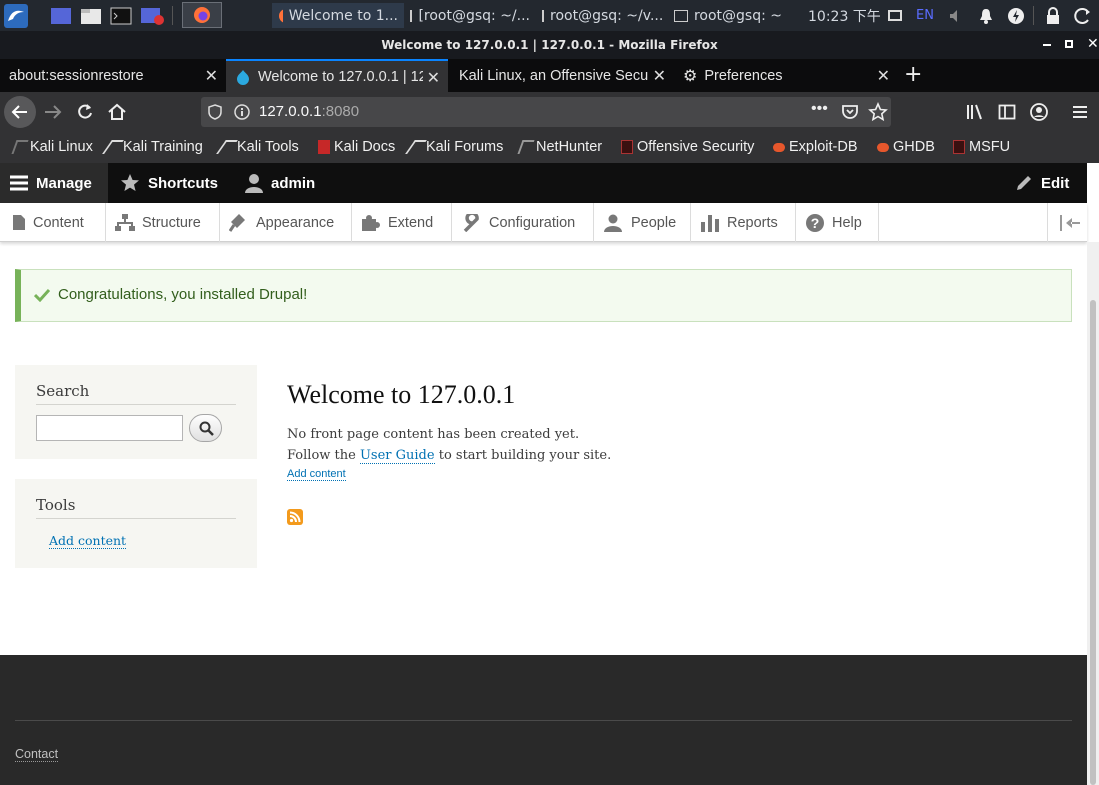 Image resolution: width=1099 pixels, height=785 pixels. I want to click on tools-block-title: Tools, so click(56, 505).